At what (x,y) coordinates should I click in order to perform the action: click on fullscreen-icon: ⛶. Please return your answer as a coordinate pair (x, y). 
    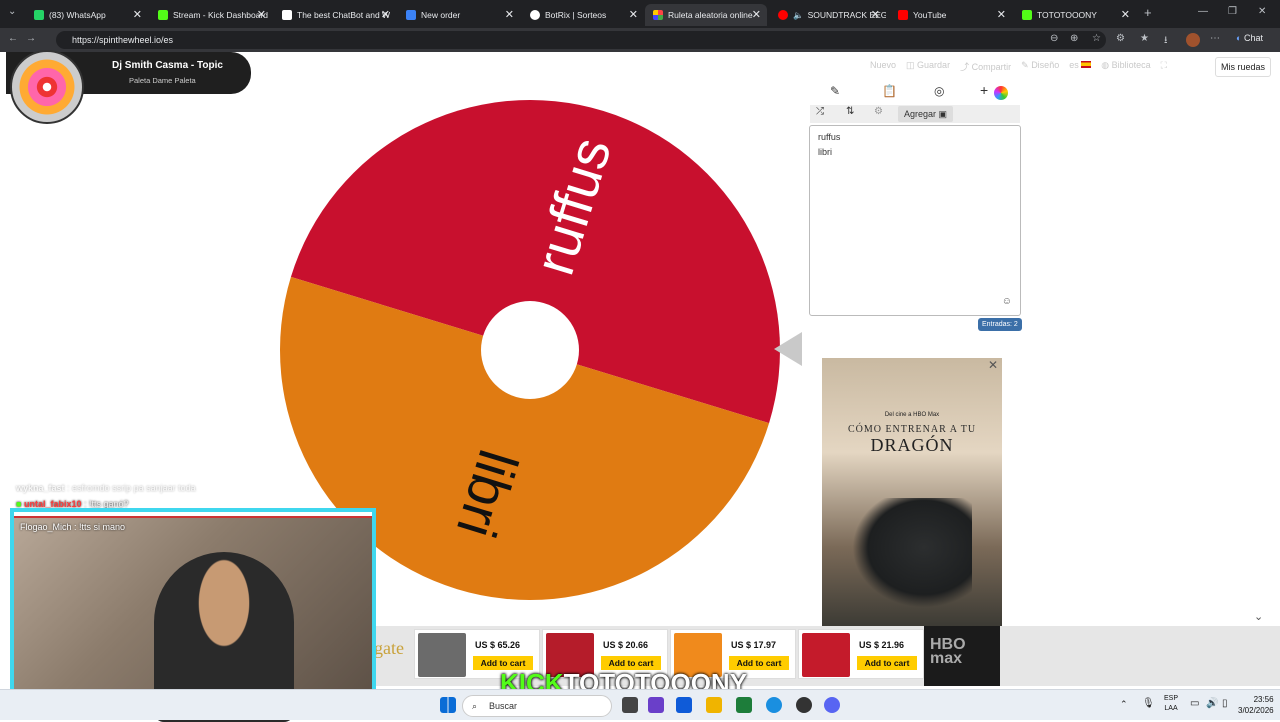
    Looking at the image, I should click on (1164, 68).